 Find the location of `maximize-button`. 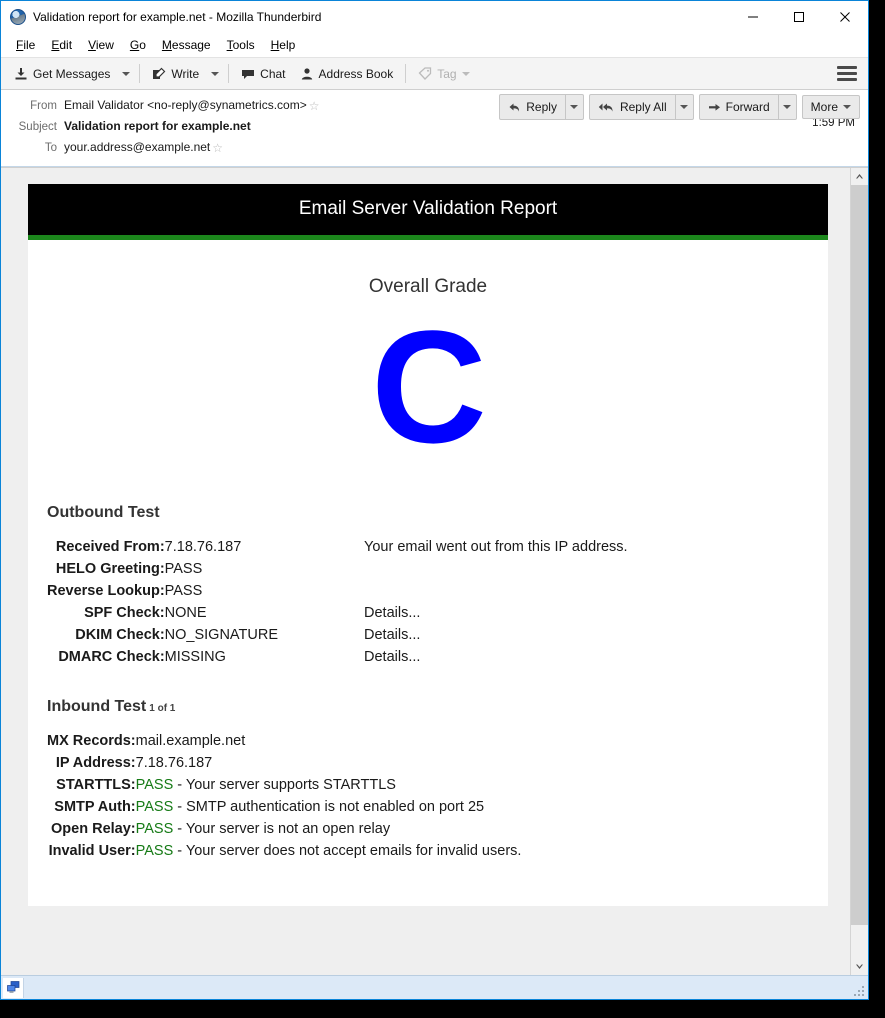

maximize-button is located at coordinates (799, 16).